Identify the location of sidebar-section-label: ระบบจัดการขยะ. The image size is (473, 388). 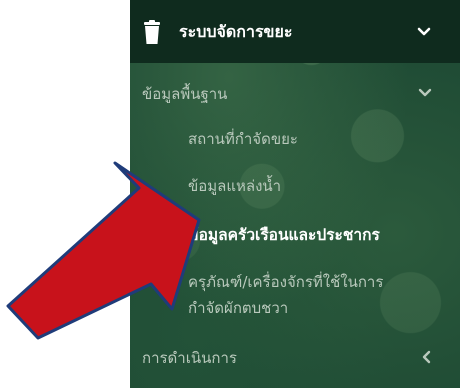
(236, 31).